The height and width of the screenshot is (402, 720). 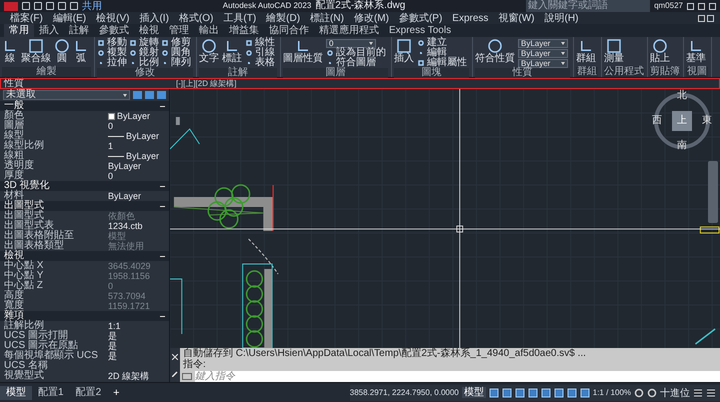 What do you see at coordinates (10, 46) in the screenshot?
I see `tool-icon` at bounding box center [10, 46].